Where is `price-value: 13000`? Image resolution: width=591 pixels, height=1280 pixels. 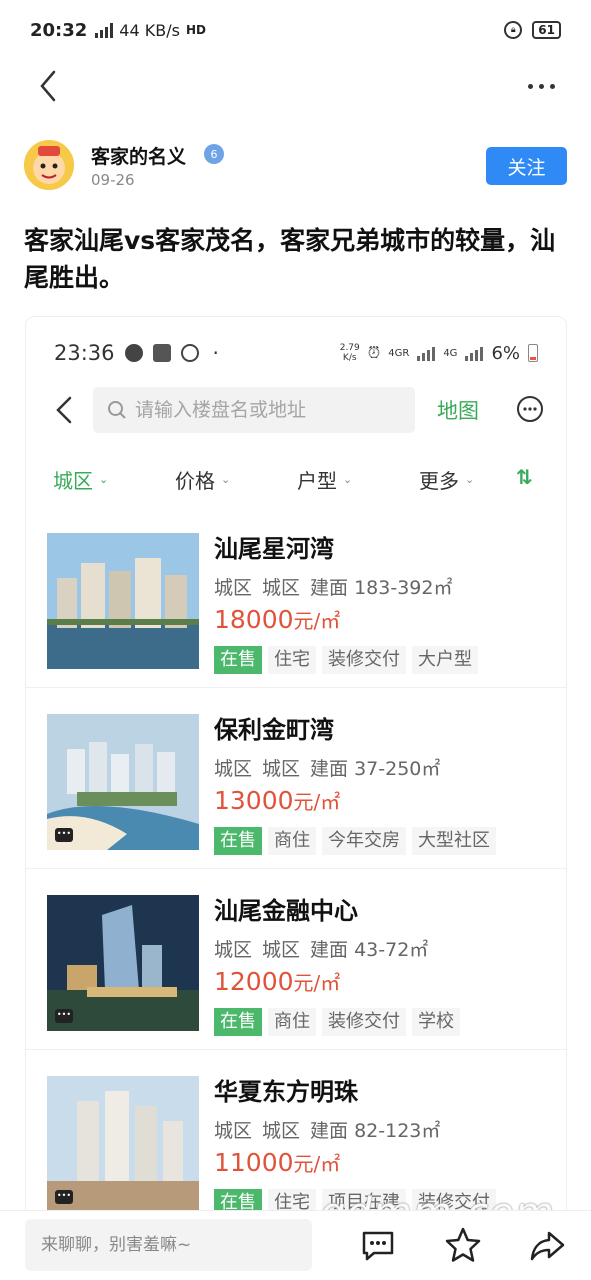
price-value: 13000 is located at coordinates (254, 800).